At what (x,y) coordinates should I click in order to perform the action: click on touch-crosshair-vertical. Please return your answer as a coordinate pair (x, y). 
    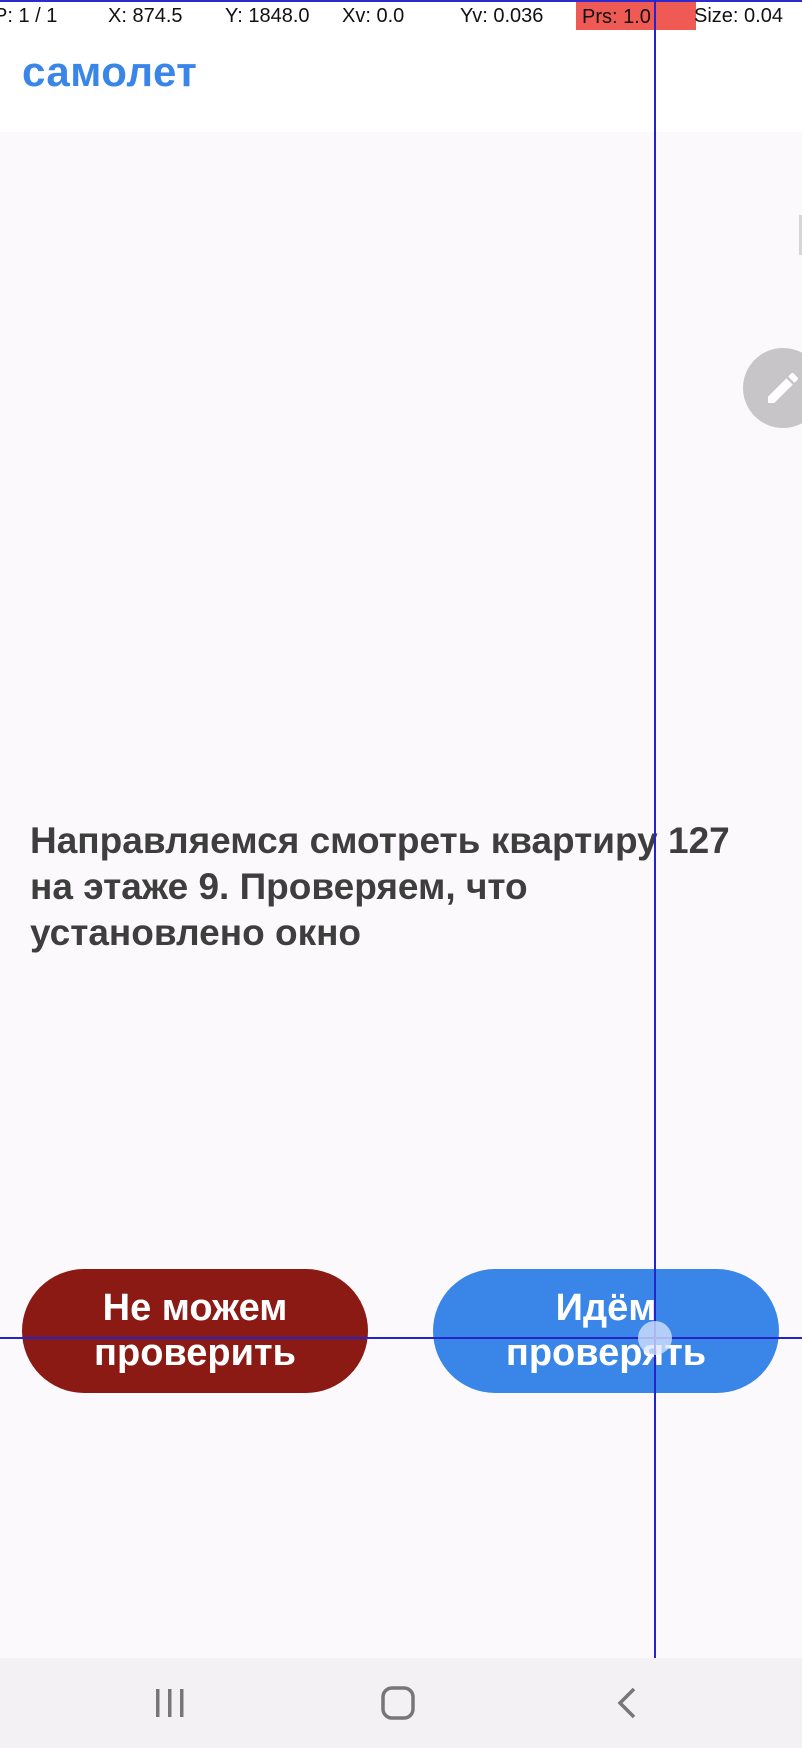
    Looking at the image, I should click on (655, 874).